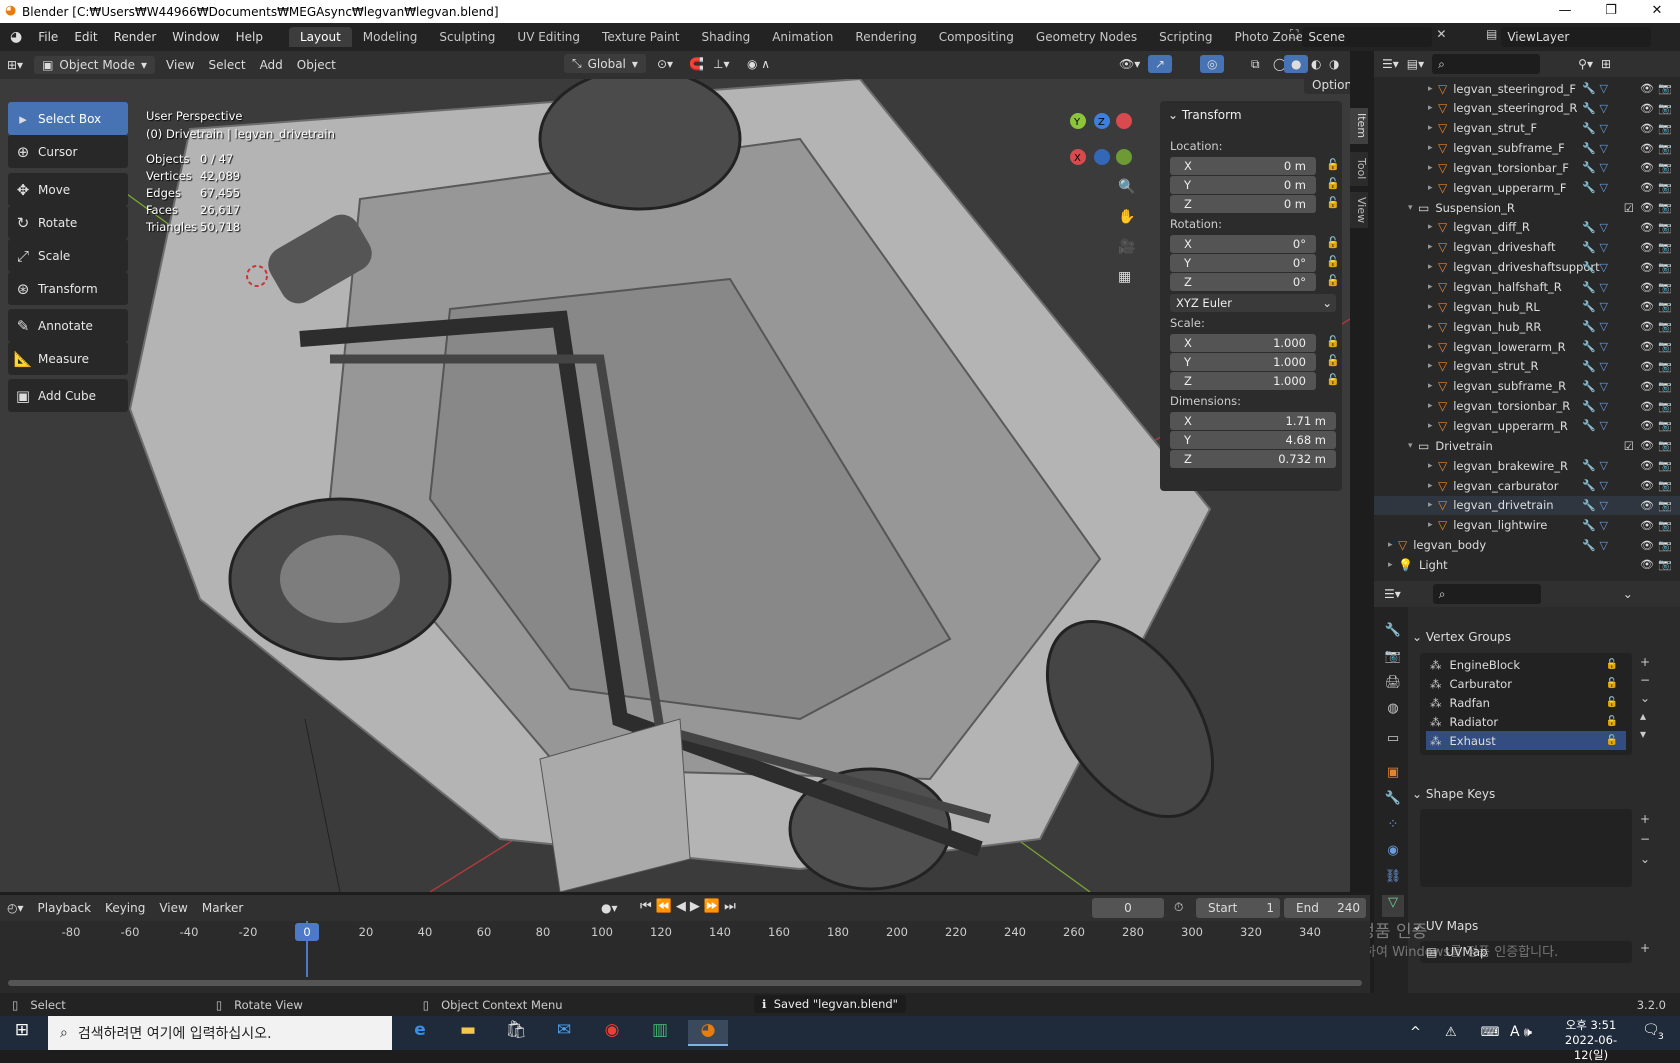 The height and width of the screenshot is (1063, 1680). What do you see at coordinates (468, 1033) in the screenshot?
I see `file-explorer-icon: ▬` at bounding box center [468, 1033].